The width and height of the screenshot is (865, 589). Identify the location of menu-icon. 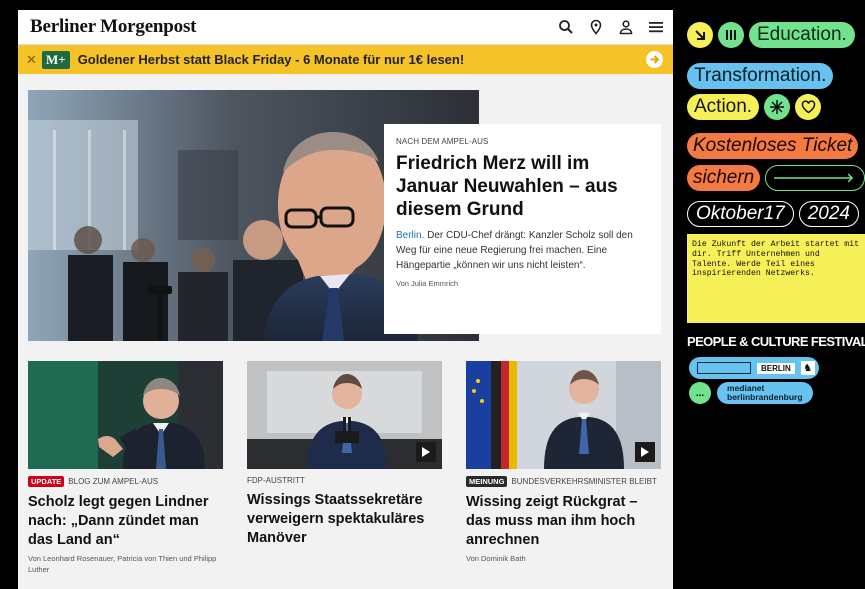
(656, 27).